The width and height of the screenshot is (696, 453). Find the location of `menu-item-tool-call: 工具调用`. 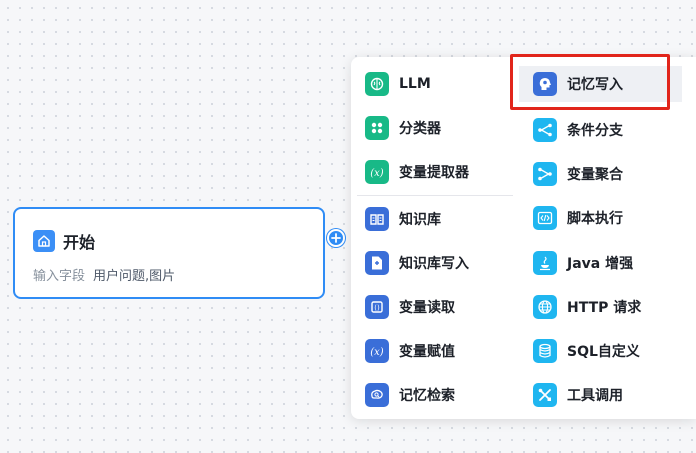

menu-item-tool-call: 工具调用 is located at coordinates (600, 395).